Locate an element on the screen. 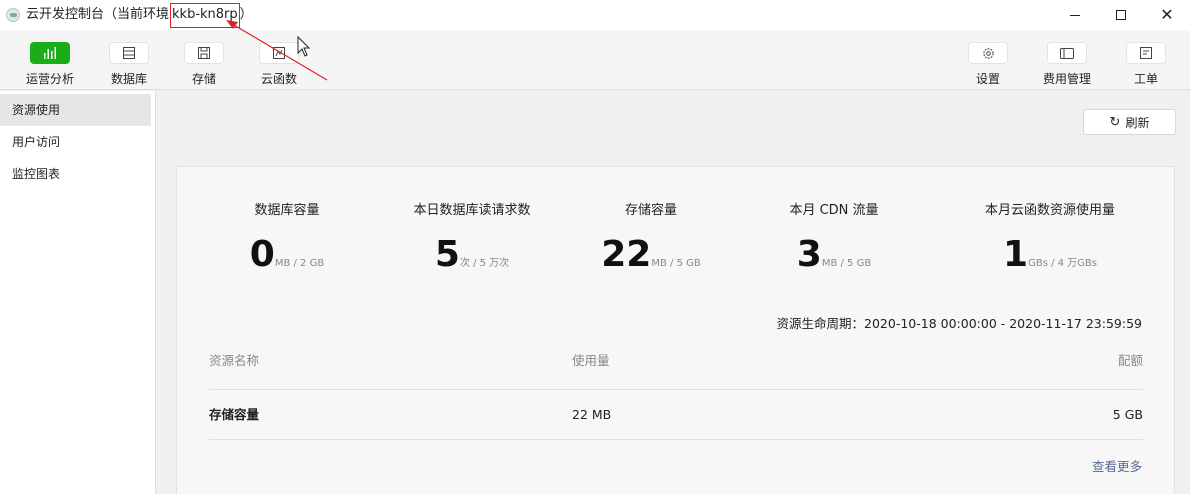 The height and width of the screenshot is (494, 1190). view-more-link: 查看更多 is located at coordinates (1117, 465).